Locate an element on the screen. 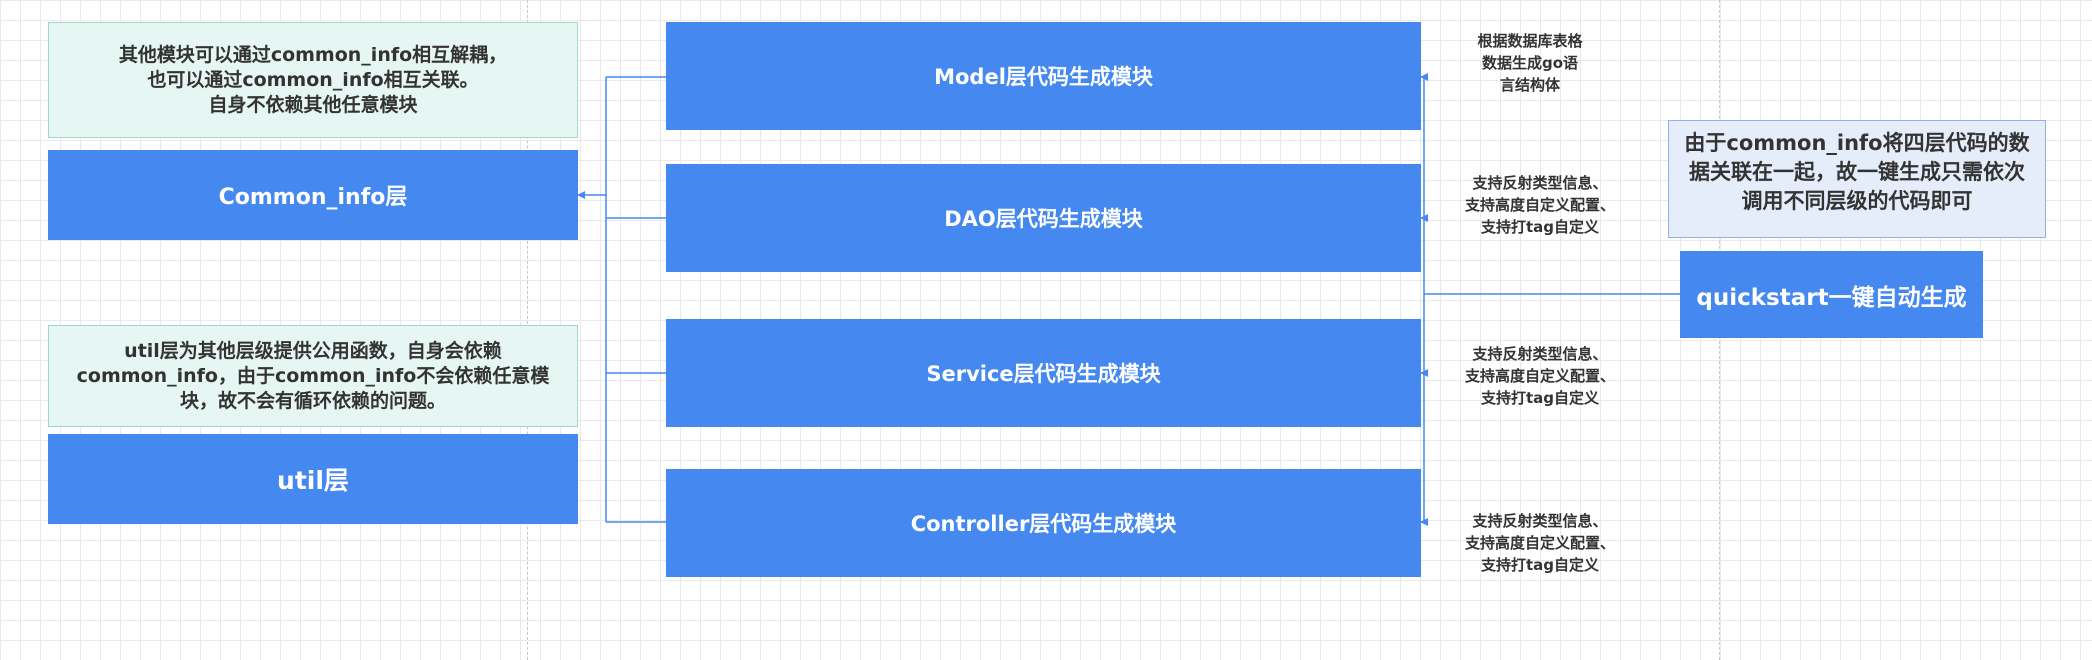 The width and height of the screenshot is (2092, 660). annotation-line: 数据生成go语 is located at coordinates (1530, 63).